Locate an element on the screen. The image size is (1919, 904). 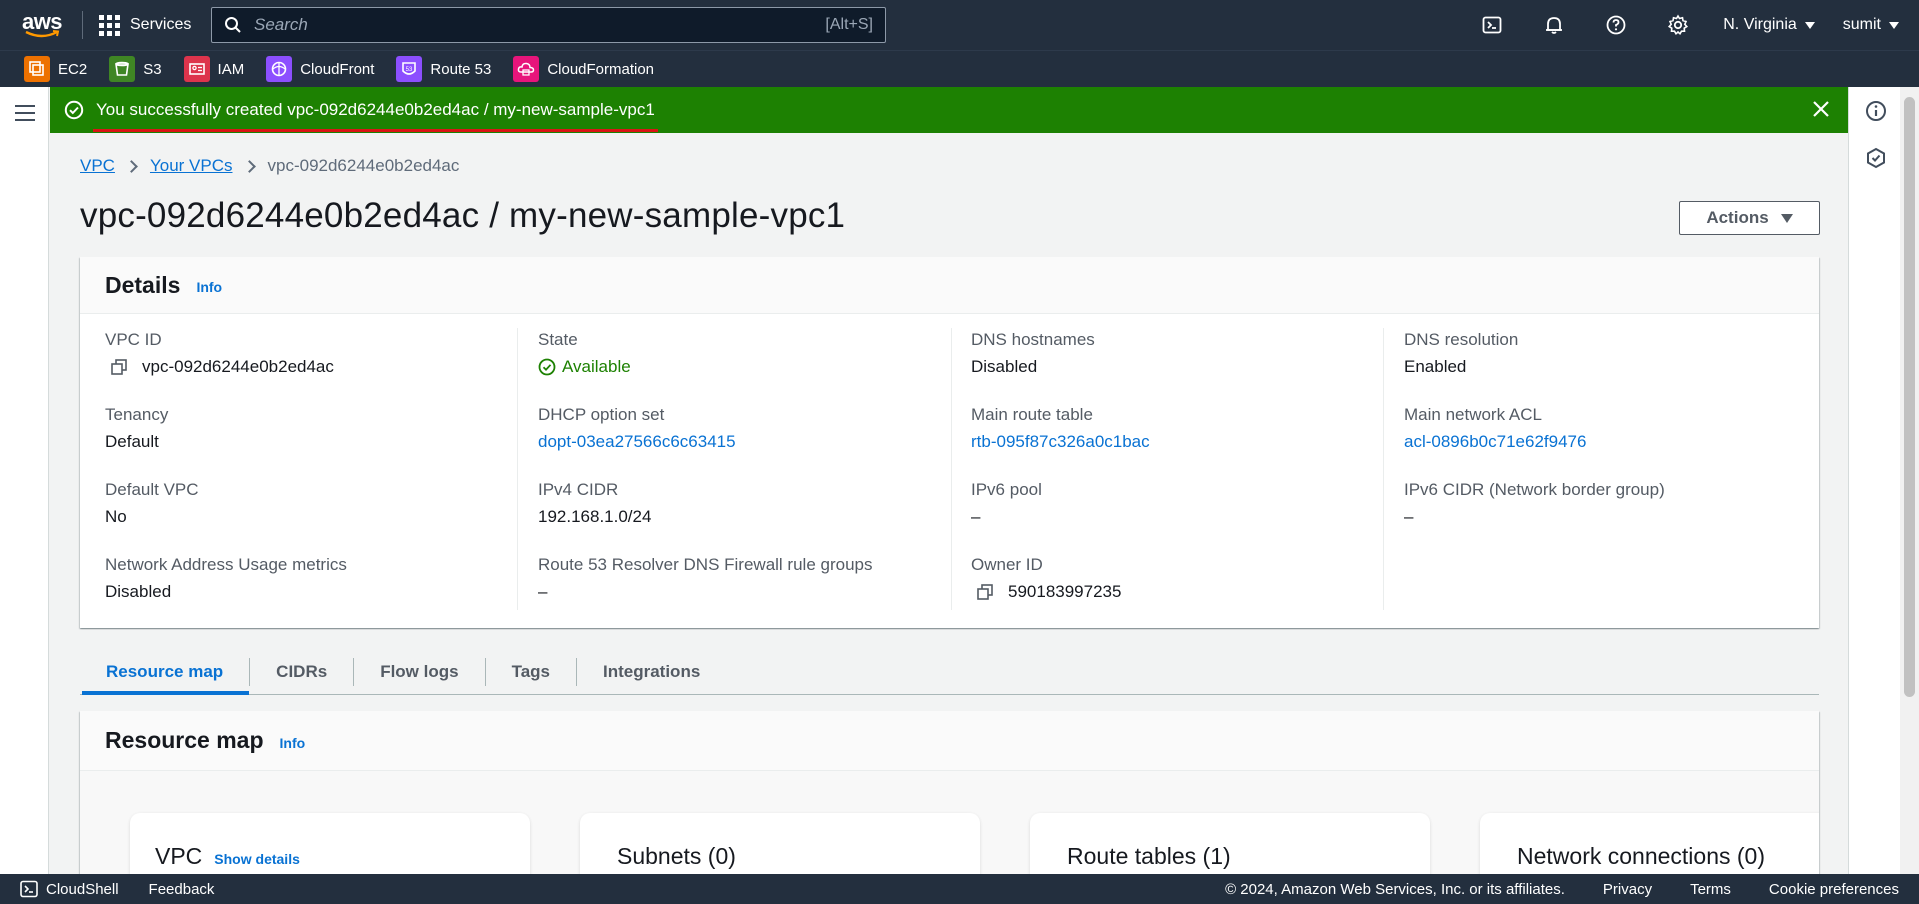
help-button is located at coordinates (1616, 25).